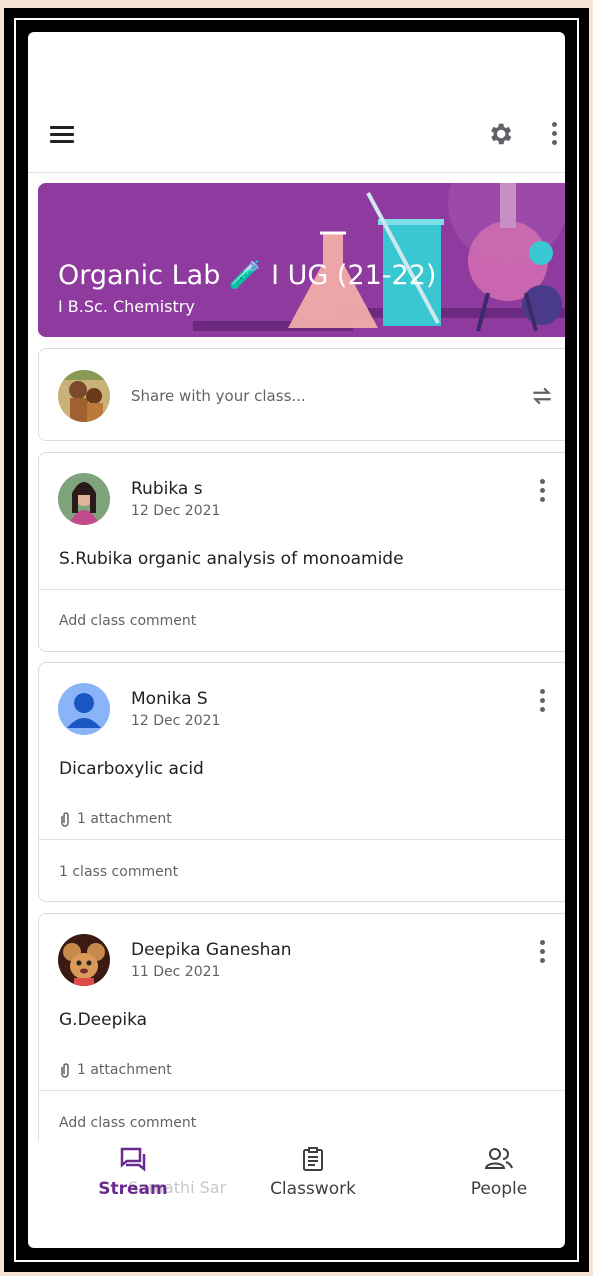 This screenshot has width=593, height=1276. What do you see at coordinates (231, 559) in the screenshot?
I see `post-body: S.Rubika organic analysis of monoamide` at bounding box center [231, 559].